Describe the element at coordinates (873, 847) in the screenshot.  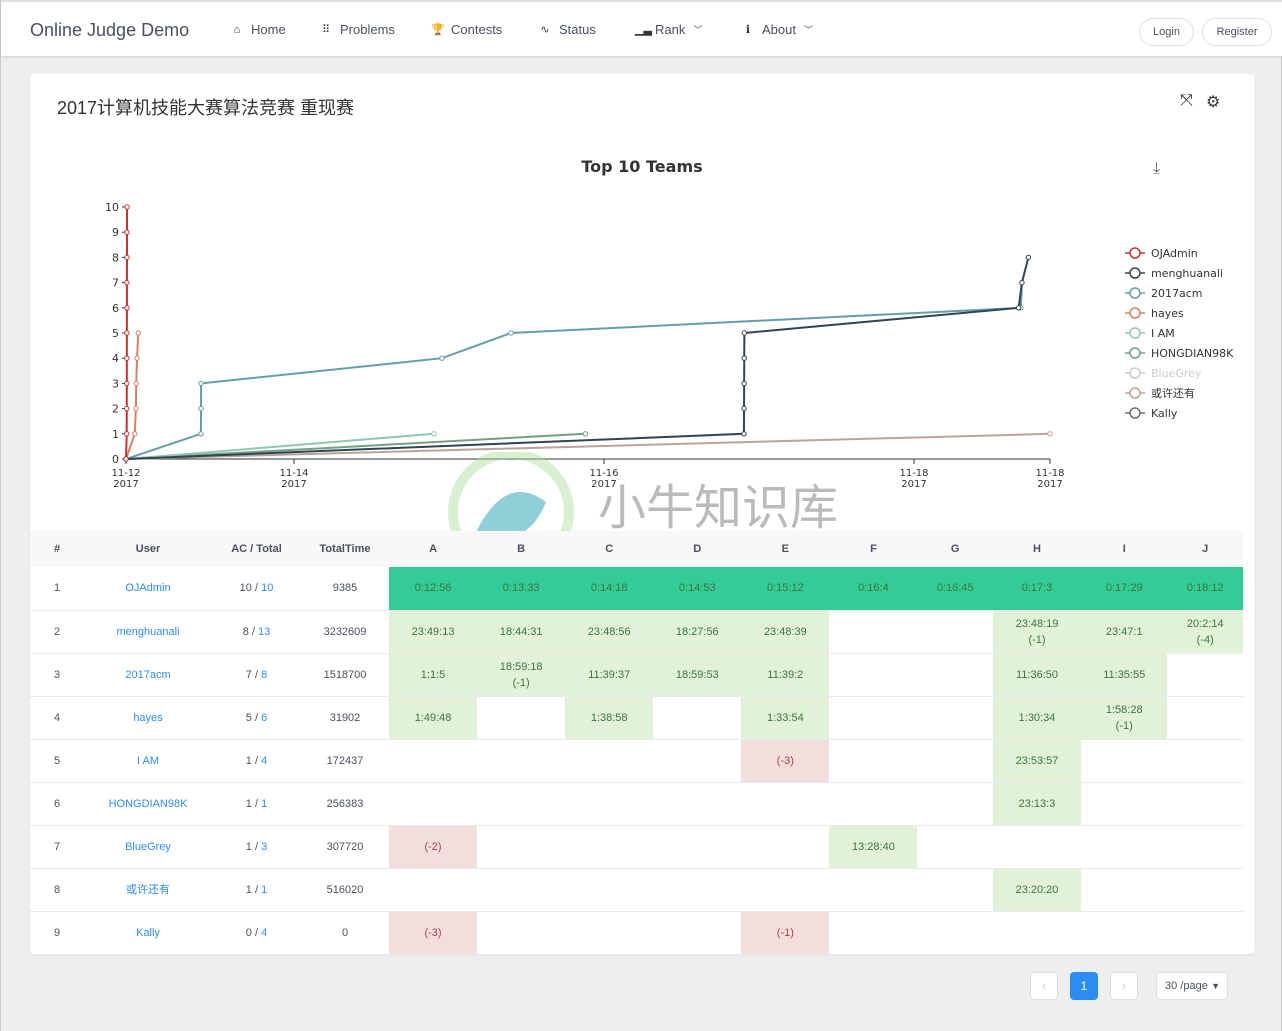
I see `problem-cell: 13:28:40` at that location.